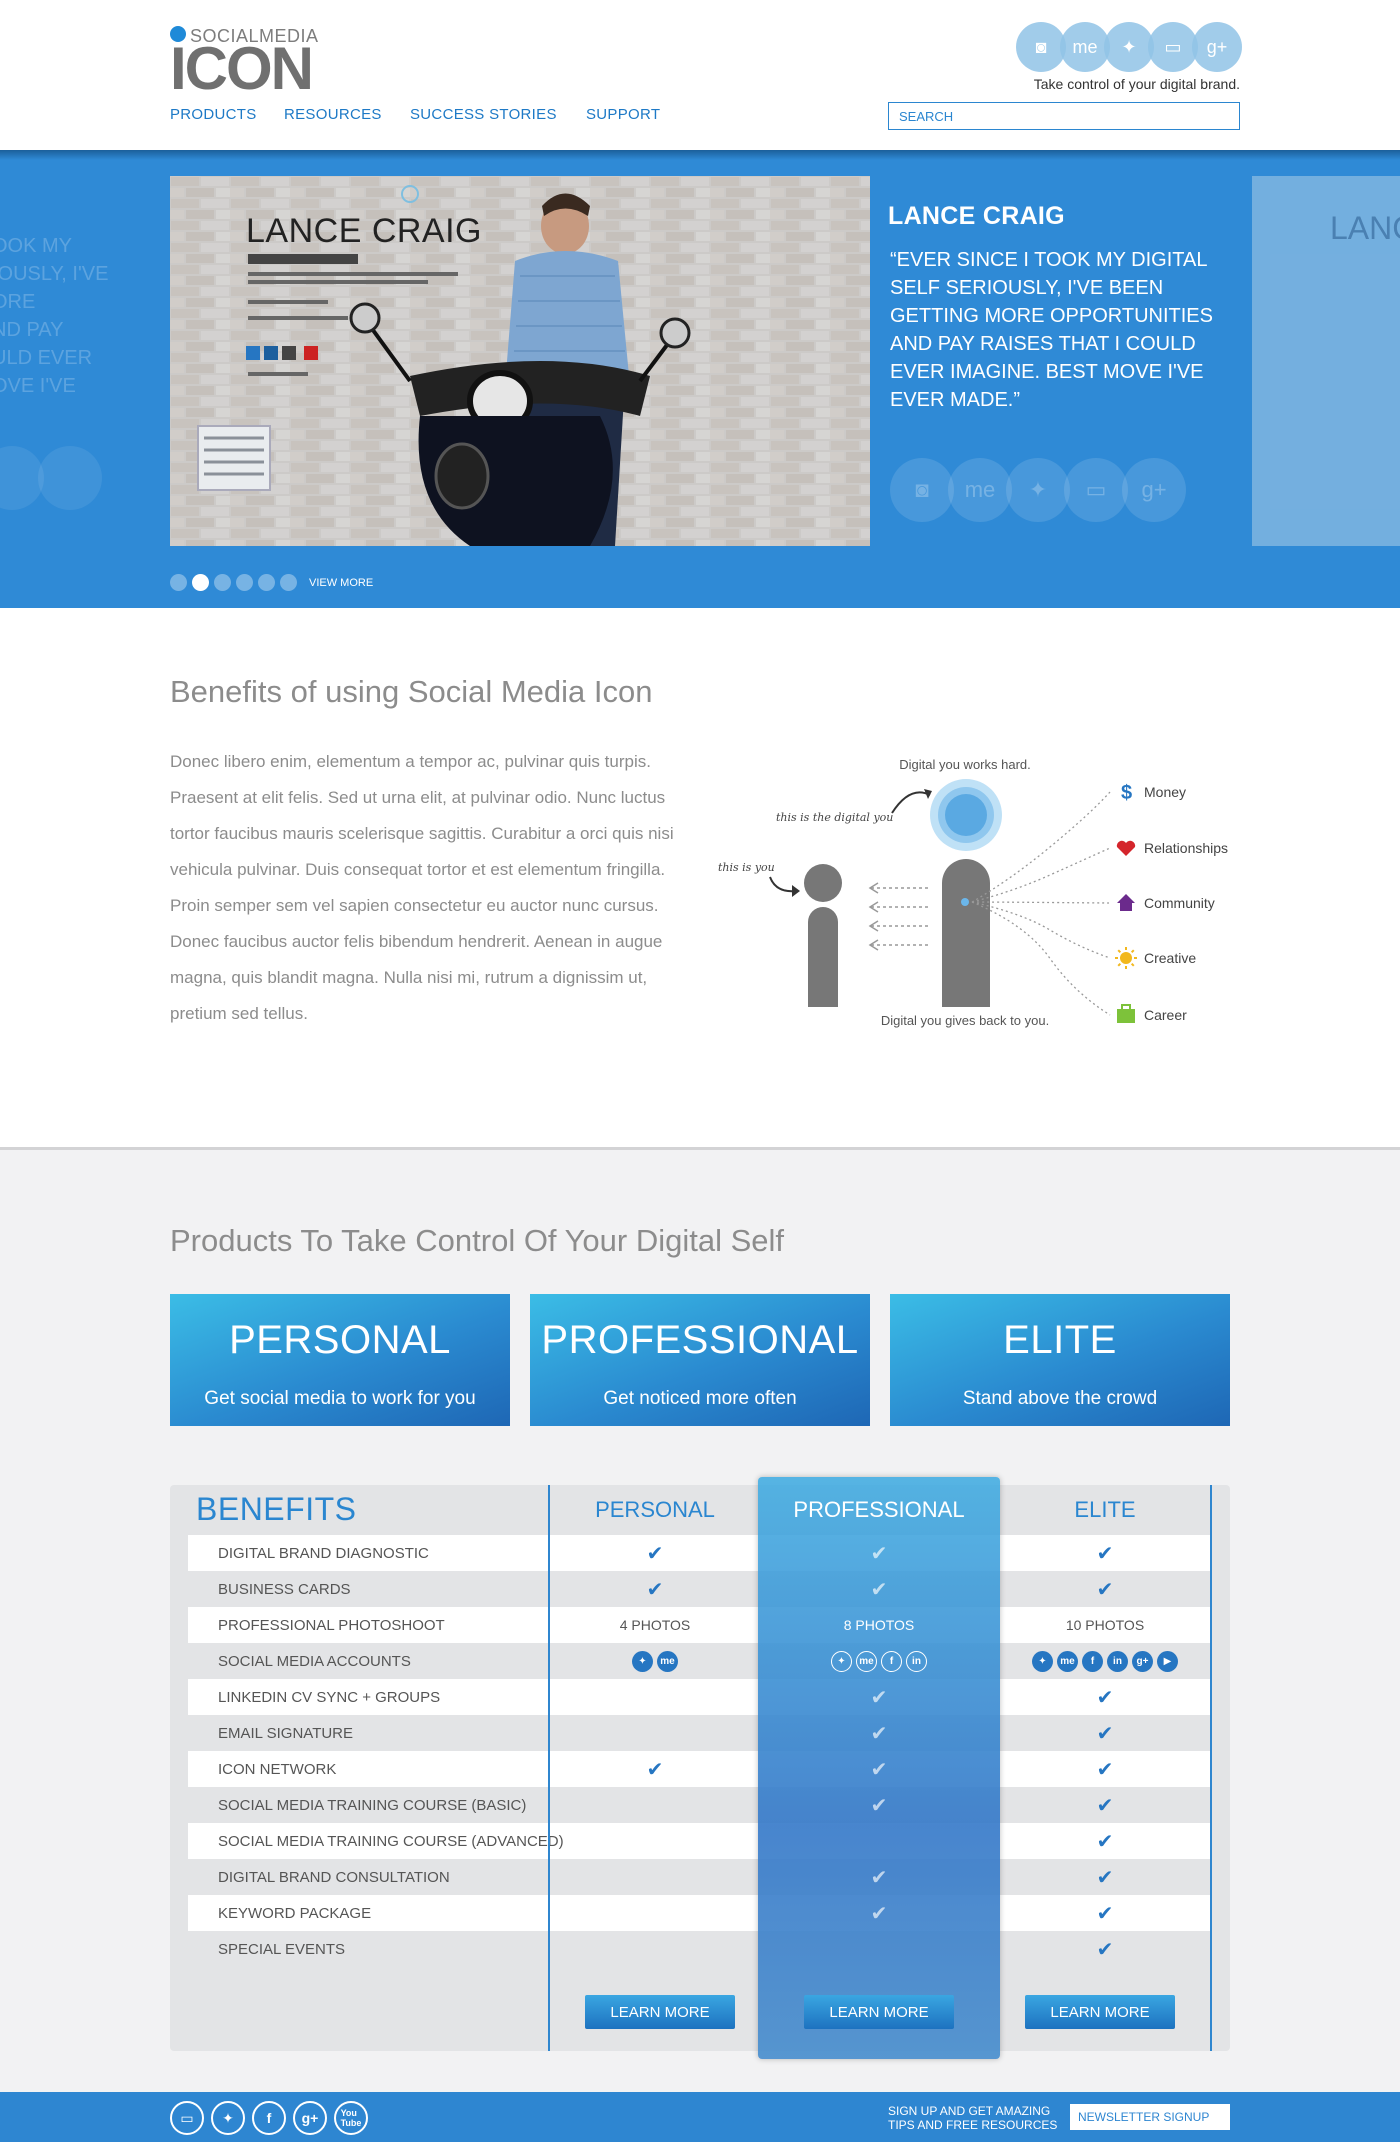 The height and width of the screenshot is (2142, 1400). I want to click on linkedin-icon: in, so click(1117, 1661).